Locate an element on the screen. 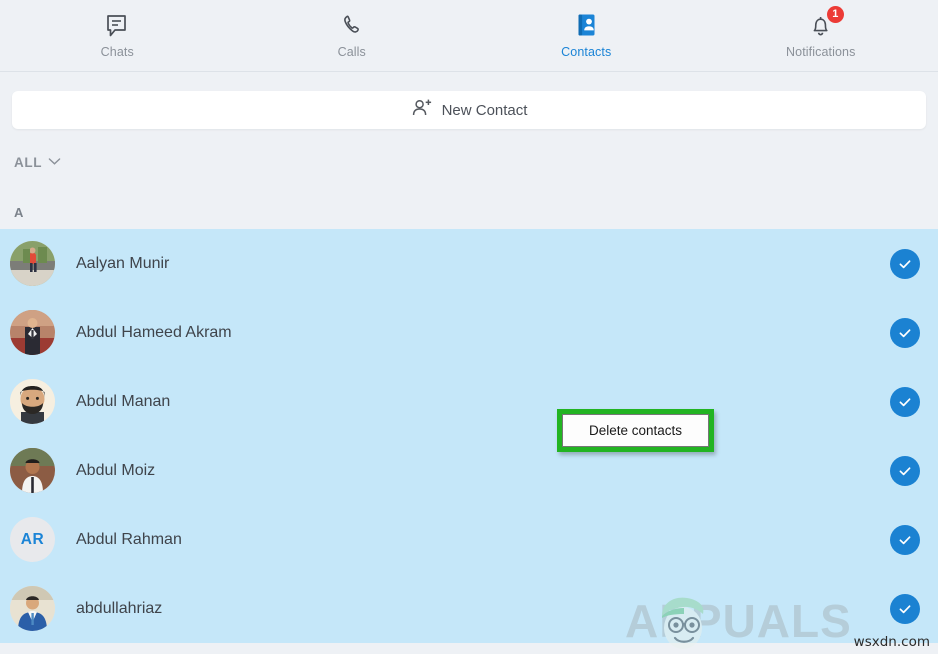 This screenshot has width=938, height=654. nav-tab-chats: Chats is located at coordinates (117, 36).